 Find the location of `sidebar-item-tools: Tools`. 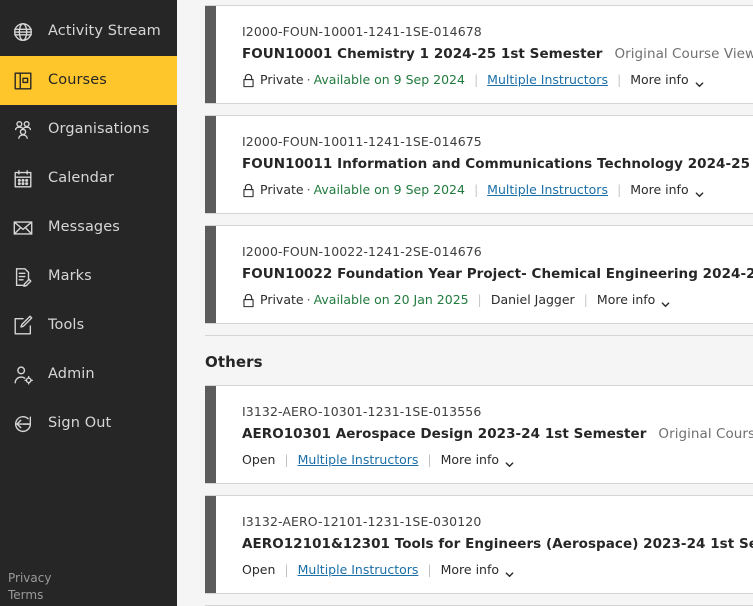

sidebar-item-tools: Tools is located at coordinates (88, 325).